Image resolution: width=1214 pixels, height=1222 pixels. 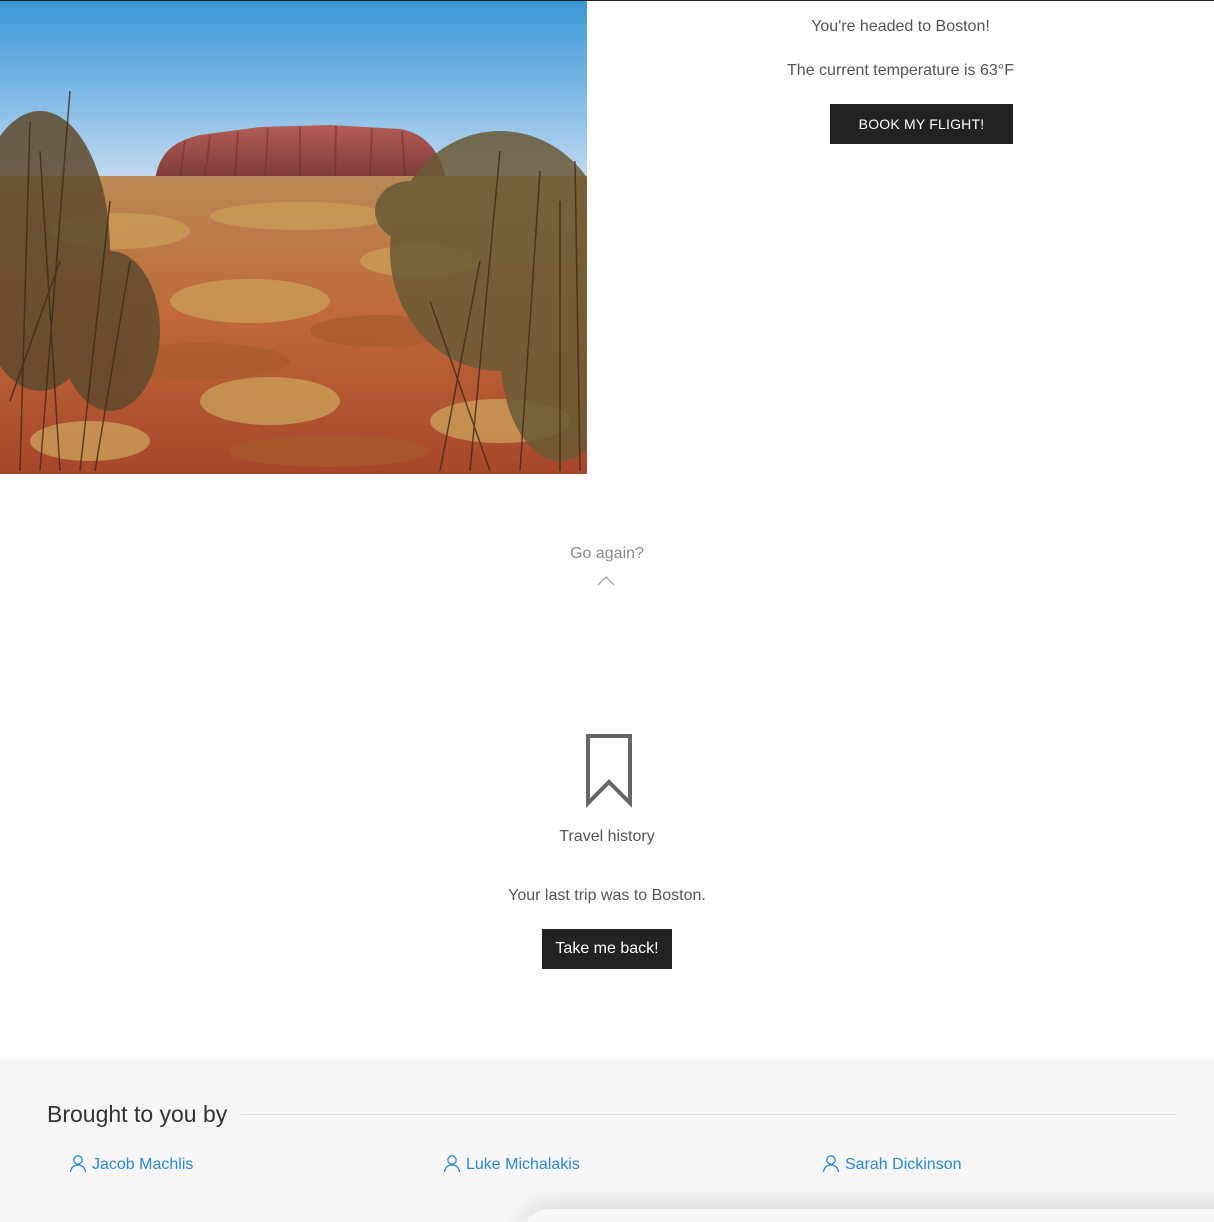 What do you see at coordinates (921, 124) in the screenshot?
I see `book-flight-button: BOOK MY FLIGHT!` at bounding box center [921, 124].